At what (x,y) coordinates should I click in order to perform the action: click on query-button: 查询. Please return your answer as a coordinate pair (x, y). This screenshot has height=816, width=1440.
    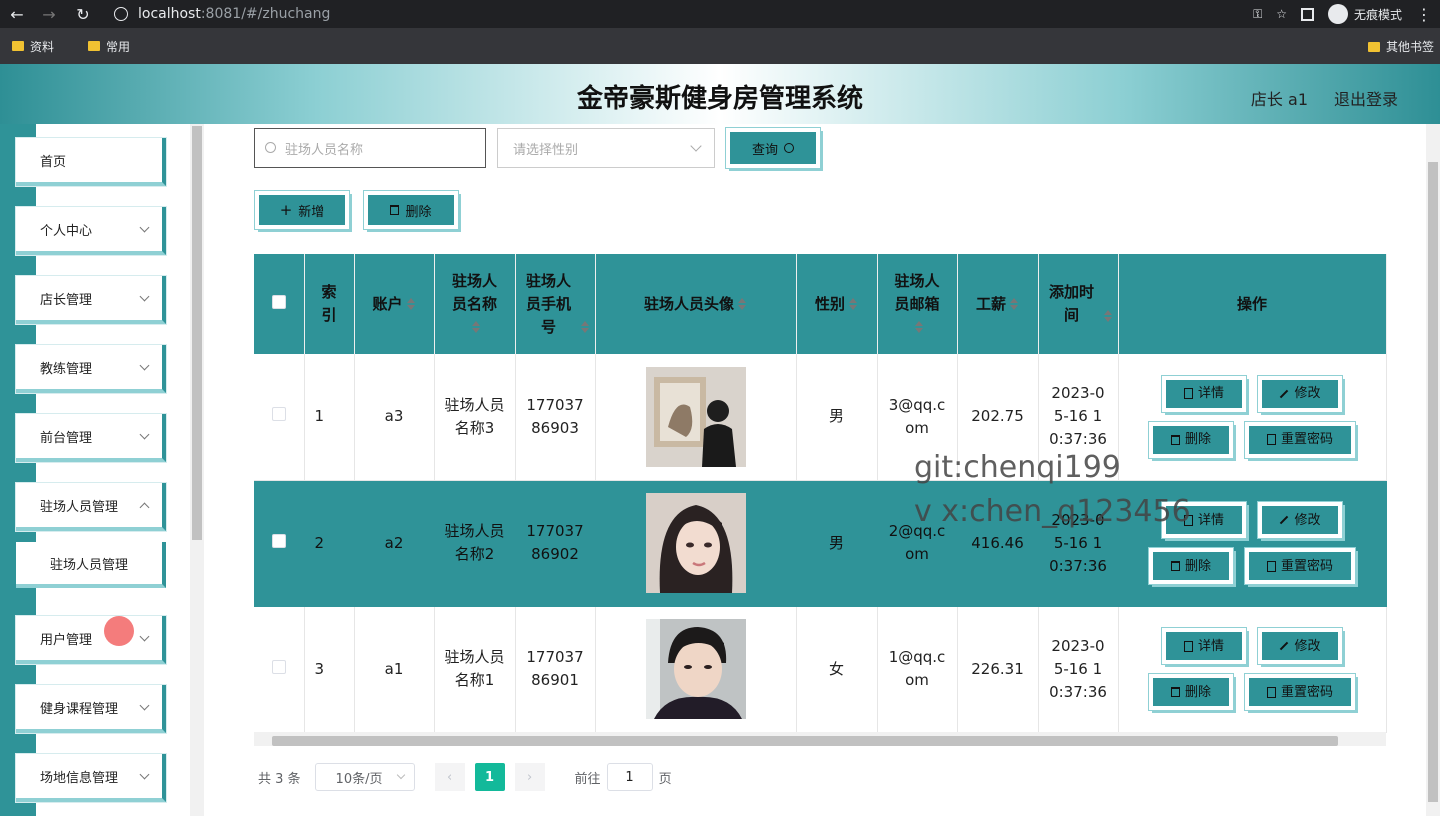
    Looking at the image, I should click on (773, 148).